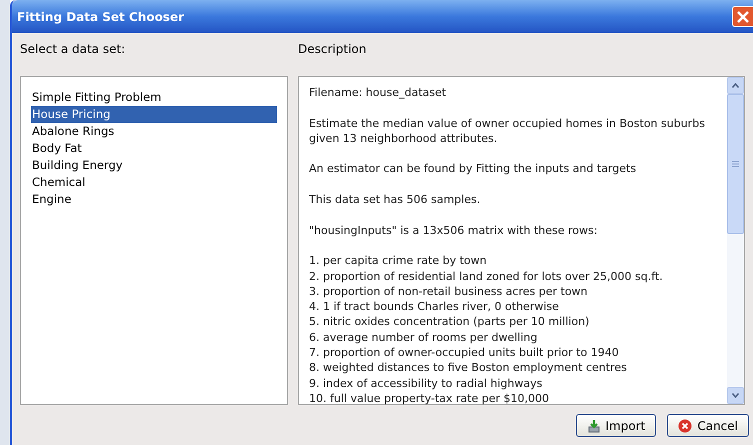  What do you see at coordinates (507, 131) in the screenshot?
I see `description-paragraph: Estimate the median value of owner occupied homes in Boston suburbs given 13 neighborhood attributes.` at bounding box center [507, 131].